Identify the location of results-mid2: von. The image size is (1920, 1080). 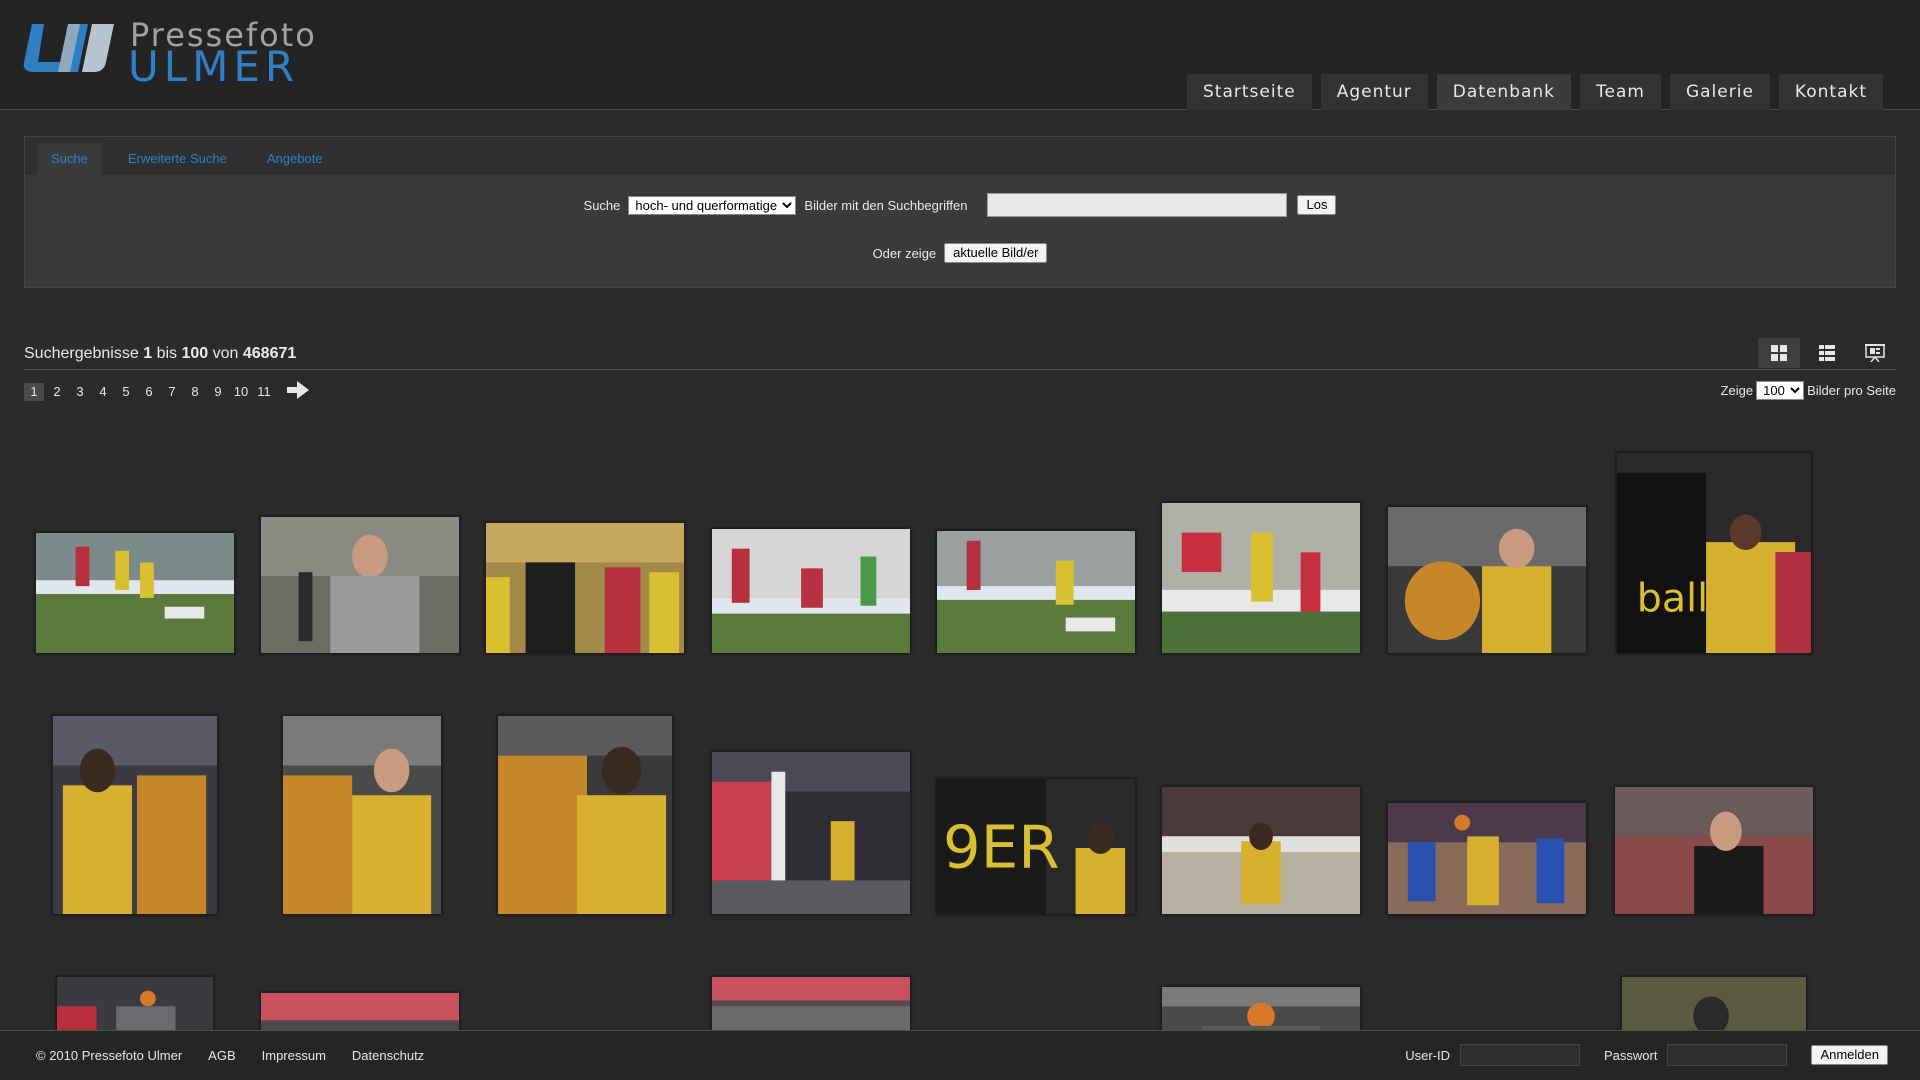
(225, 353).